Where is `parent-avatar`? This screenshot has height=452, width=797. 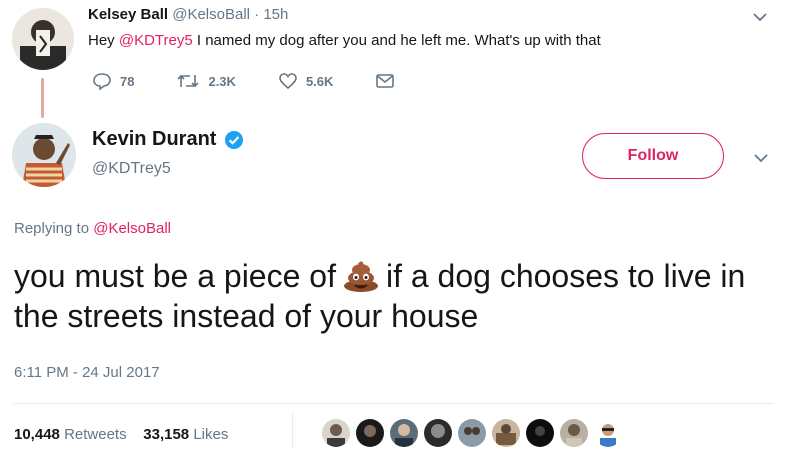
parent-avatar is located at coordinates (43, 39).